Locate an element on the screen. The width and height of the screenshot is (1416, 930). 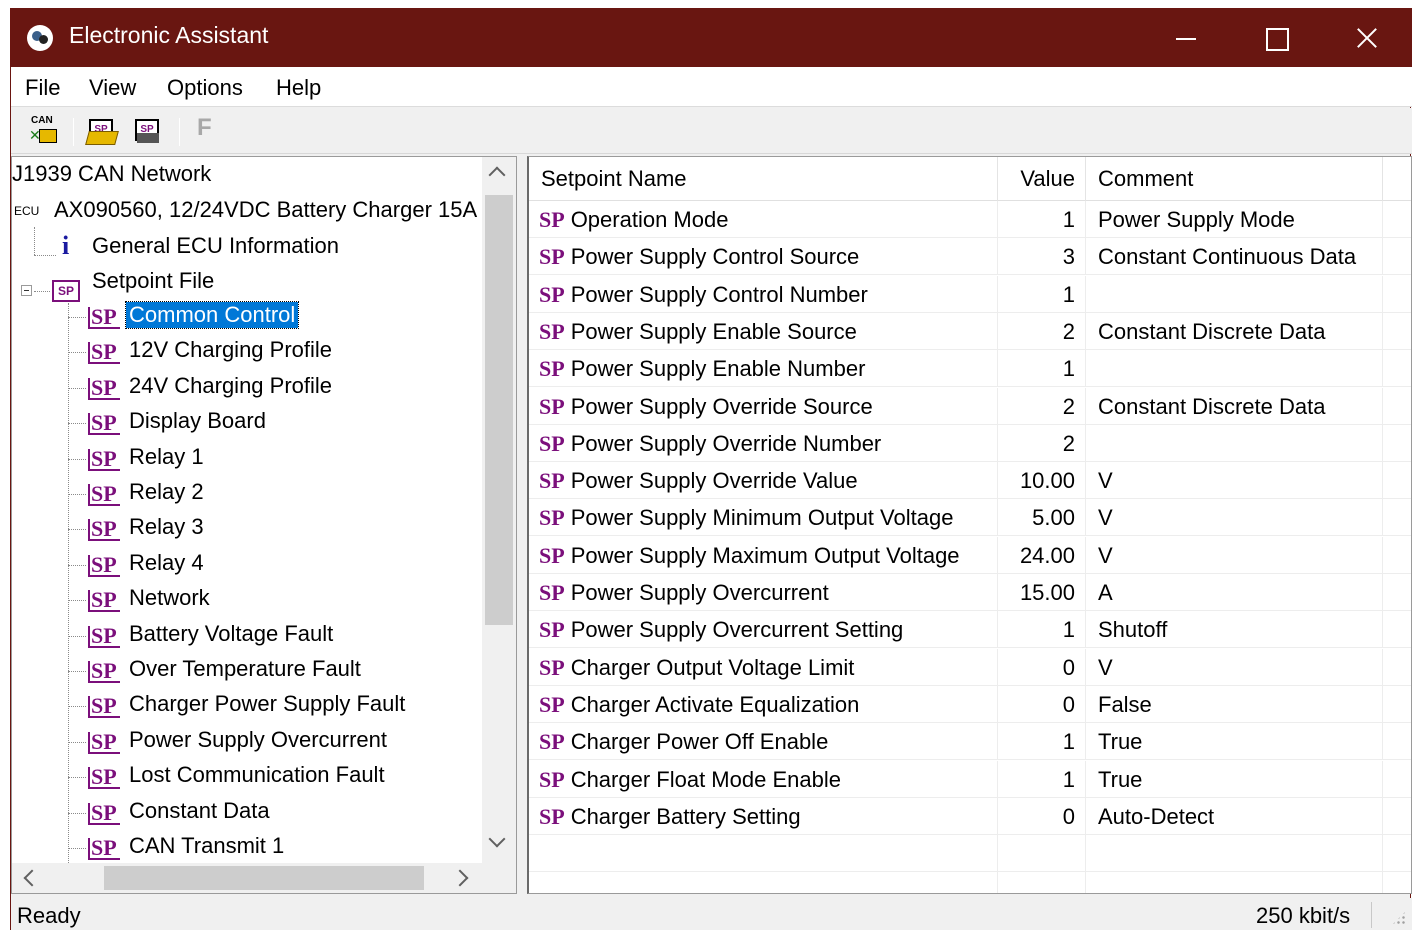
pane-splitter is located at coordinates (522, 525).